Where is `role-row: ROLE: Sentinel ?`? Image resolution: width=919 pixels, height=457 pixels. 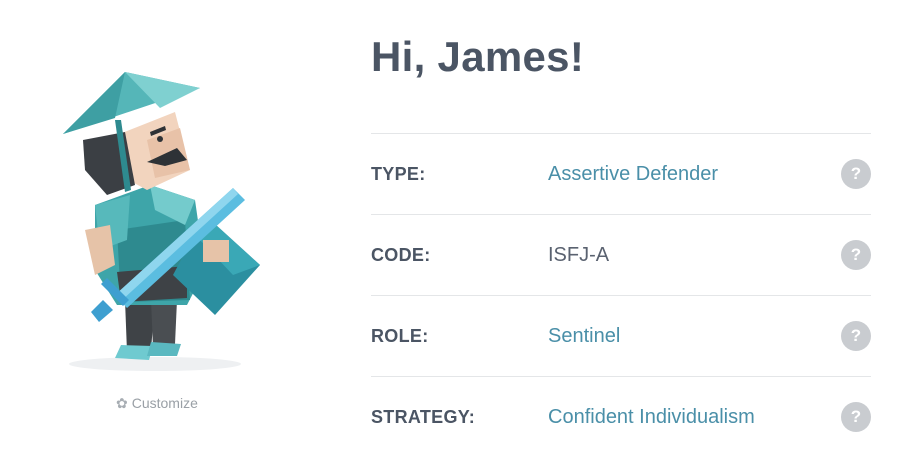 role-row: ROLE: Sentinel ? is located at coordinates (621, 335).